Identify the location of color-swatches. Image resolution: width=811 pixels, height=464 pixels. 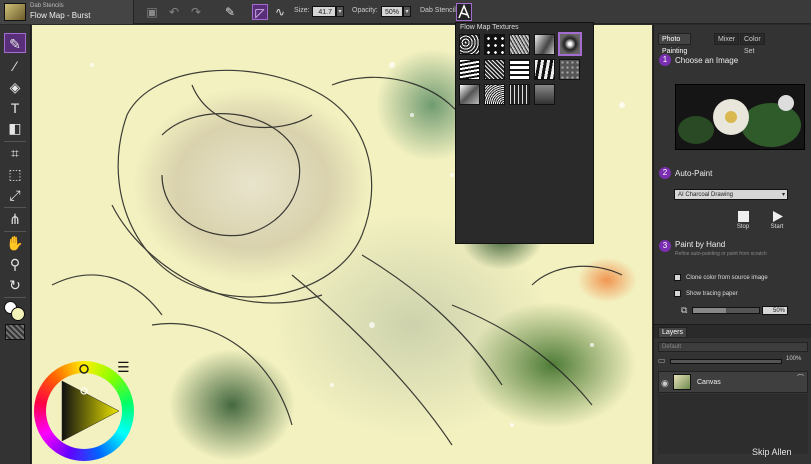
(15, 311).